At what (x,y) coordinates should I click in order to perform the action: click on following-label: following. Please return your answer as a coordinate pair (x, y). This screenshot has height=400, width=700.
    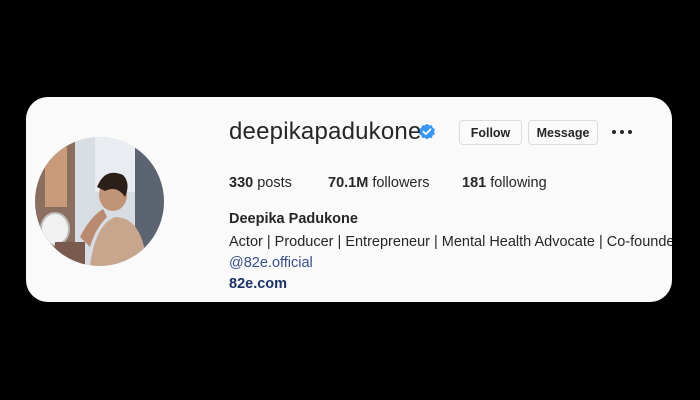
    Looking at the image, I should click on (518, 183).